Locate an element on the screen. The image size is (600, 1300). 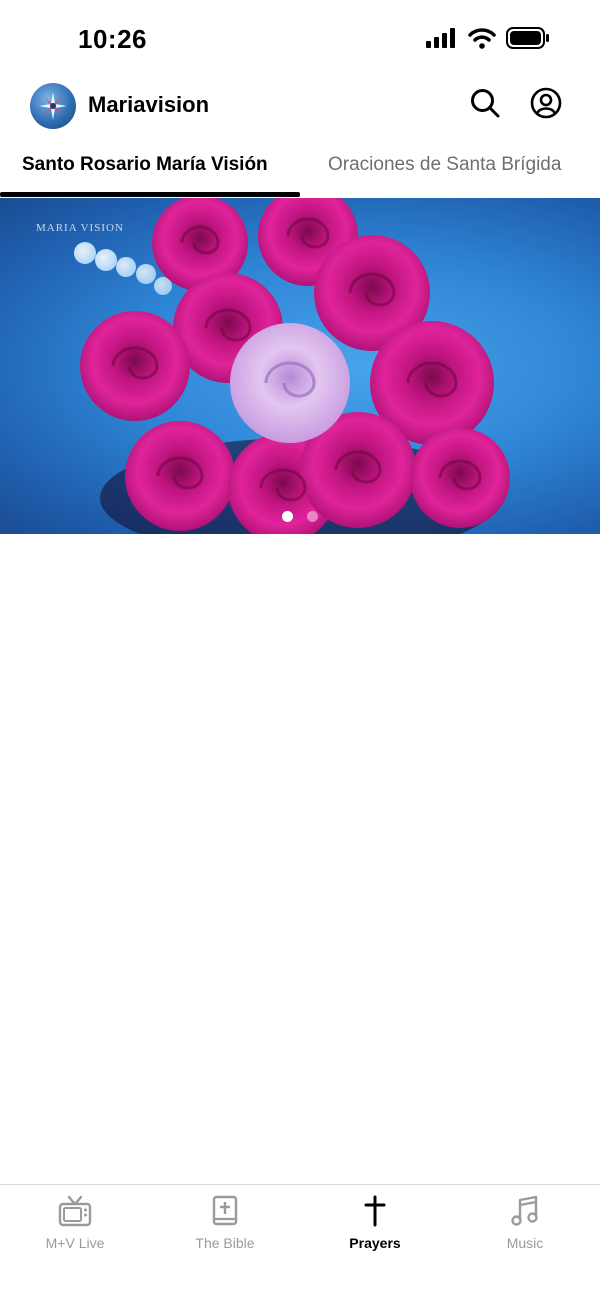
profile-button is located at coordinates (546, 105).